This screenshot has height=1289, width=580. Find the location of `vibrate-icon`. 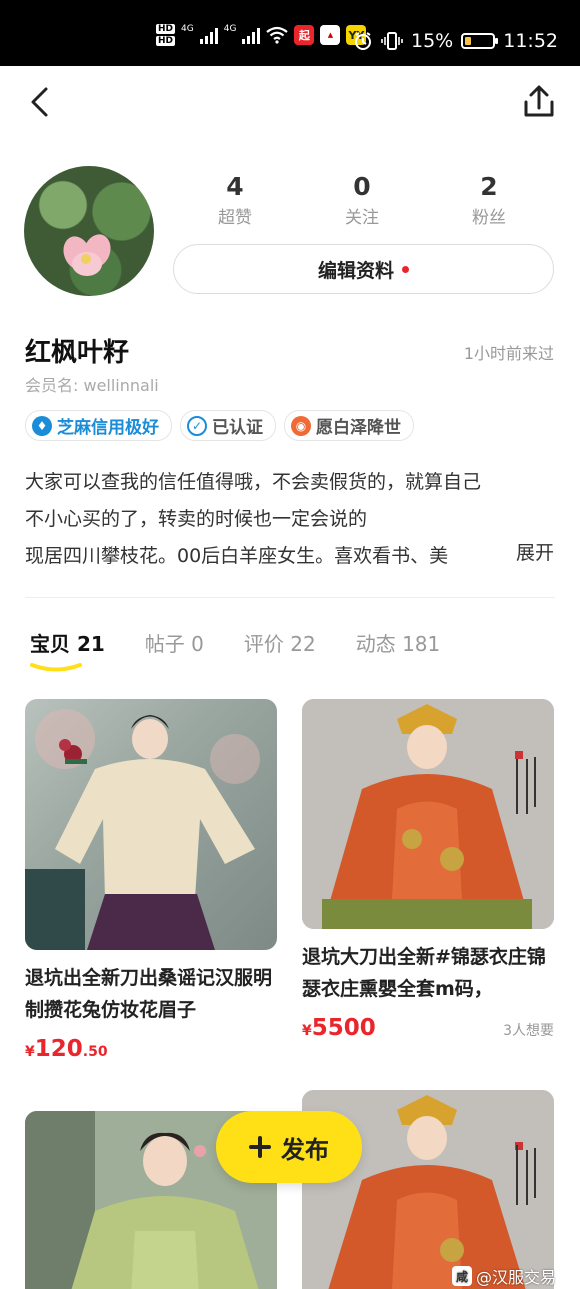

vibrate-icon is located at coordinates (392, 41).